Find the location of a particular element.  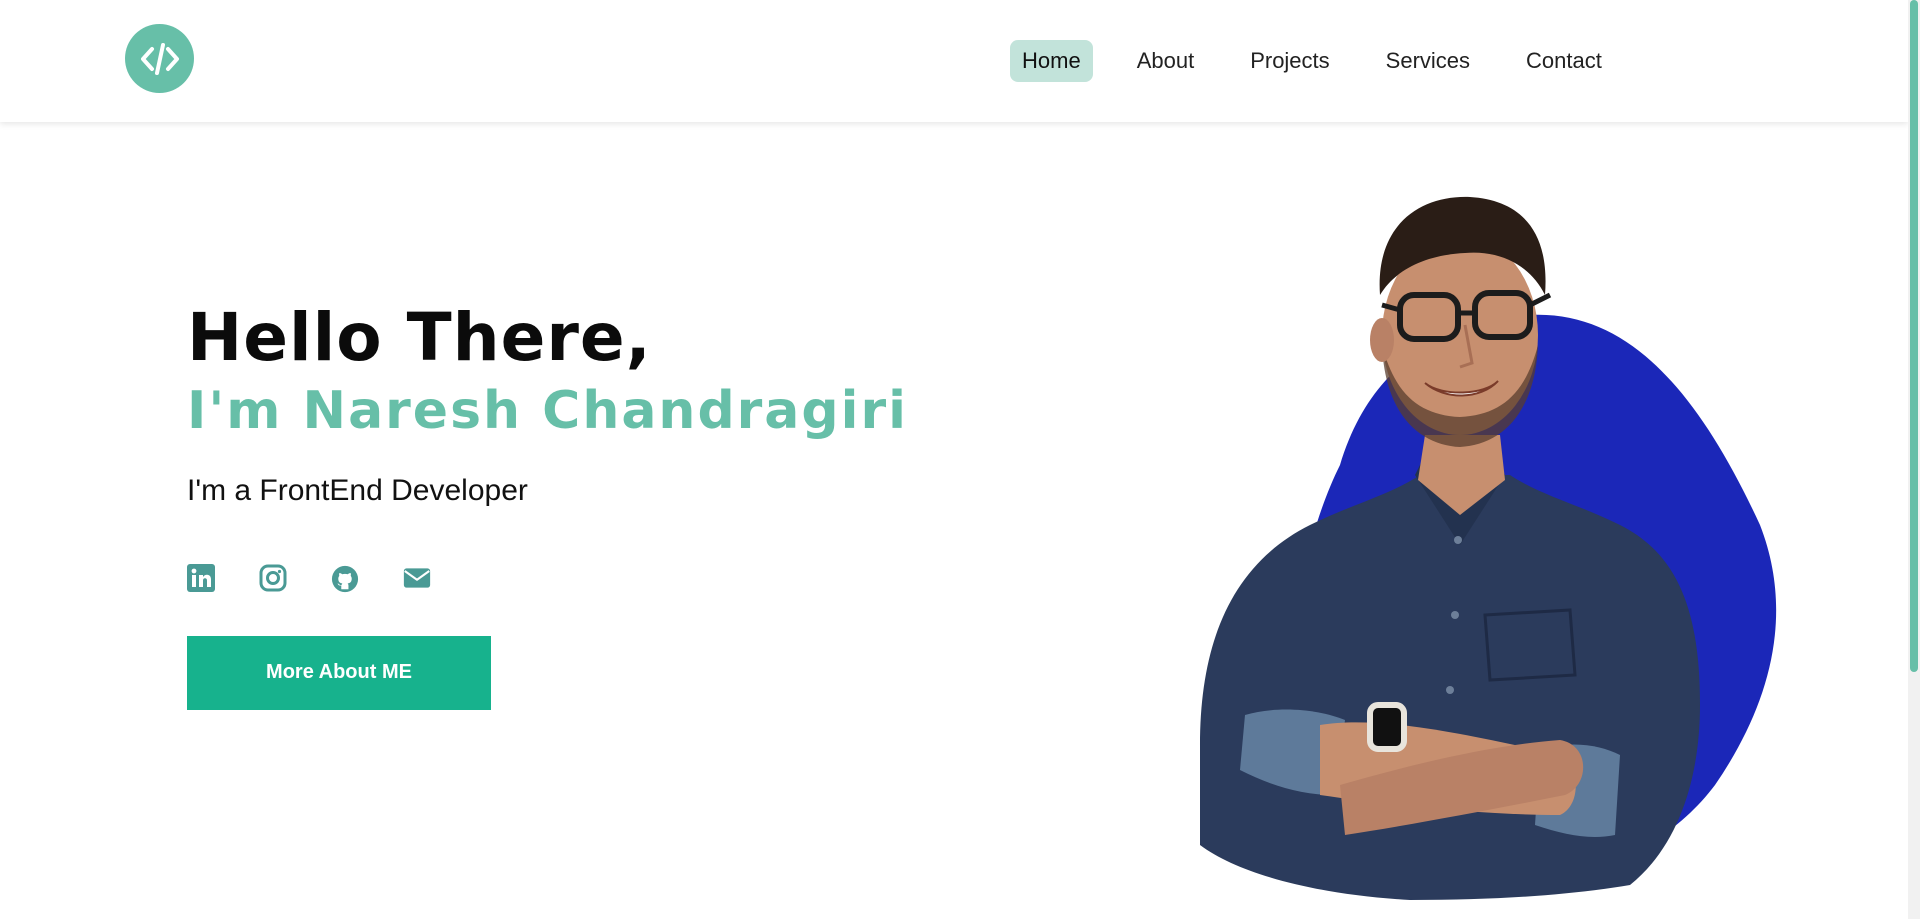

nav-contact: Contact is located at coordinates (1564, 61).